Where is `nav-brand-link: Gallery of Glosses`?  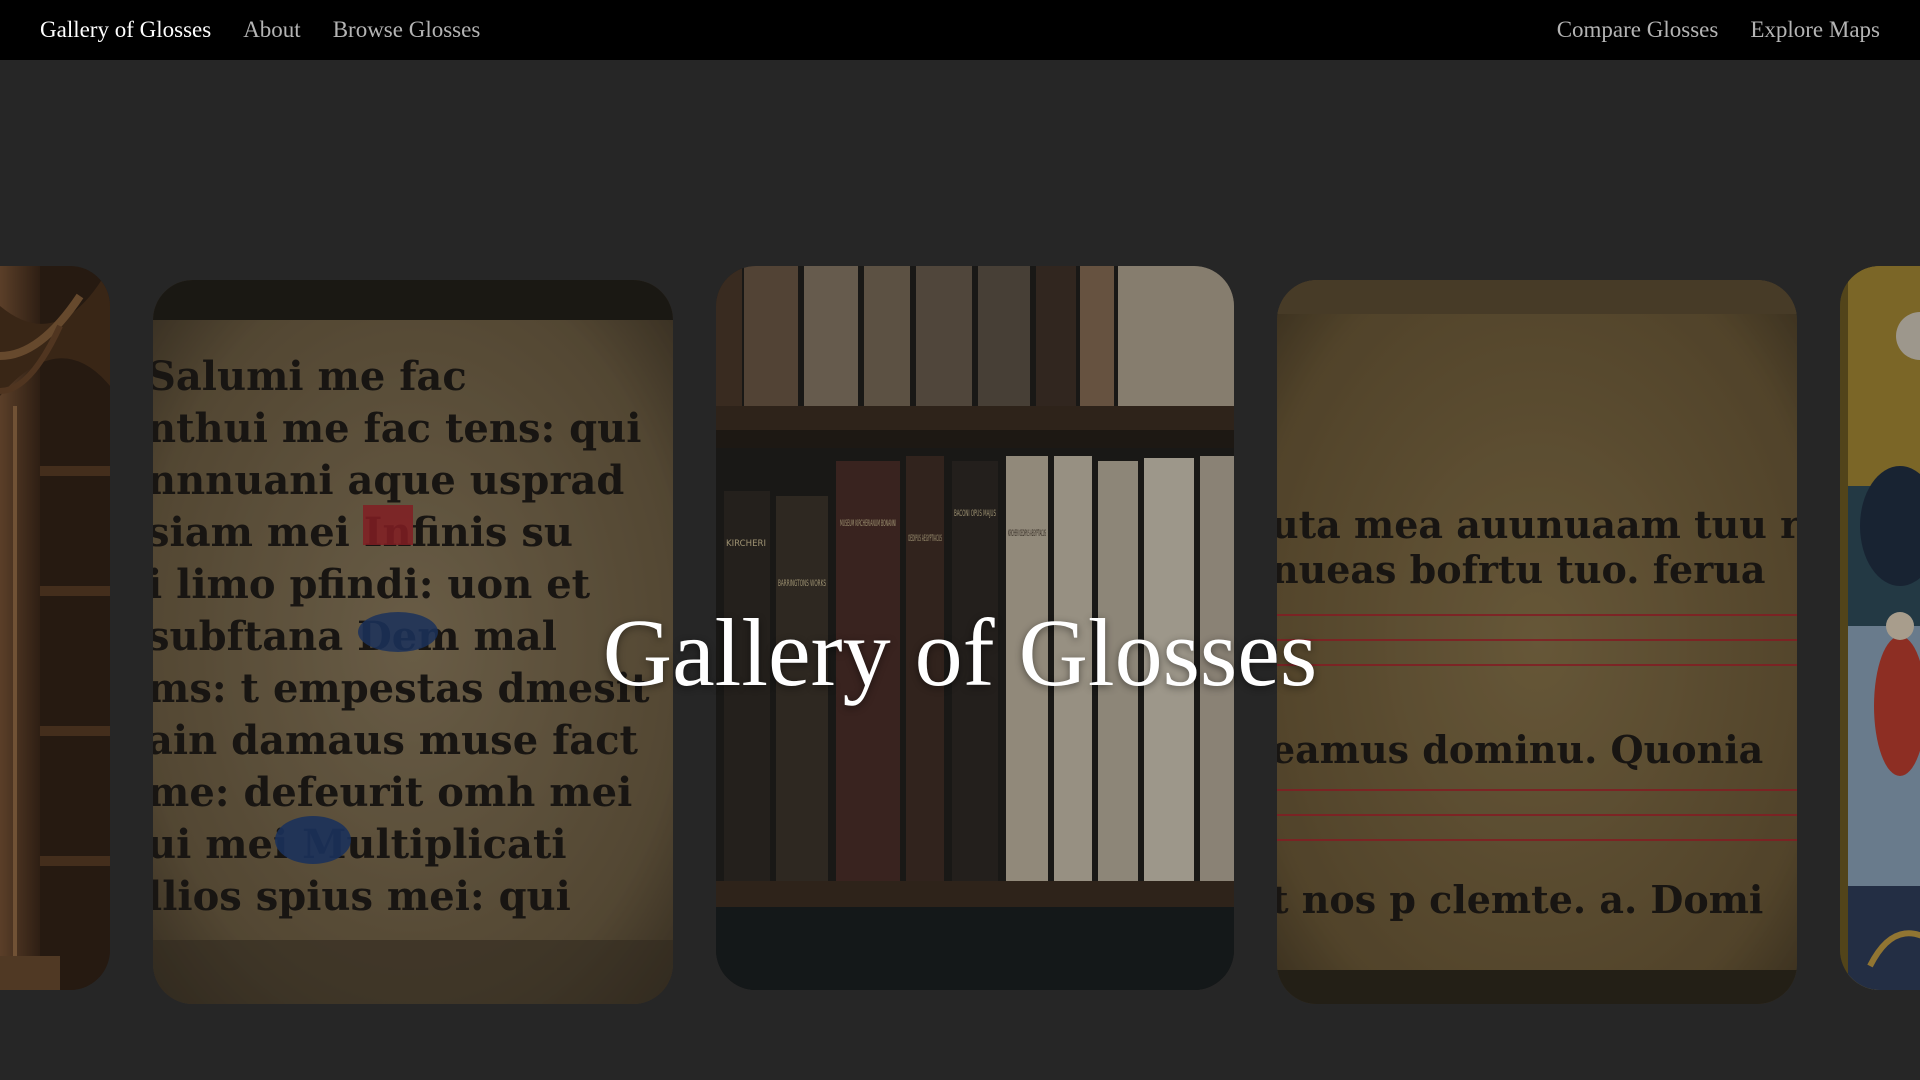 nav-brand-link: Gallery of Glosses is located at coordinates (125, 30).